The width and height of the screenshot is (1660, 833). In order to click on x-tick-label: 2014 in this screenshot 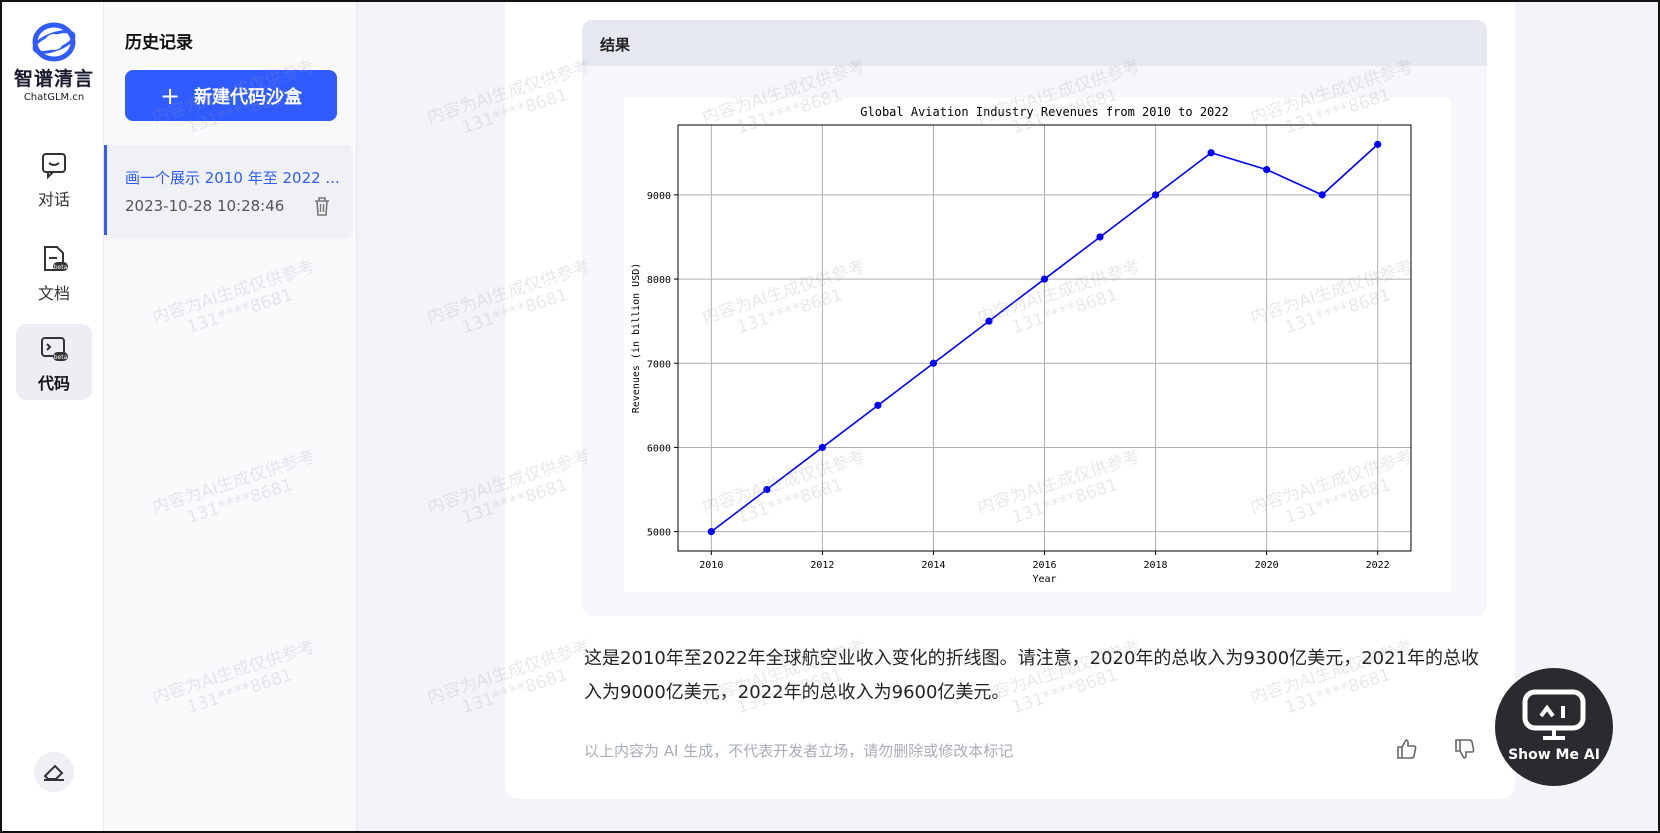, I will do `click(933, 565)`.